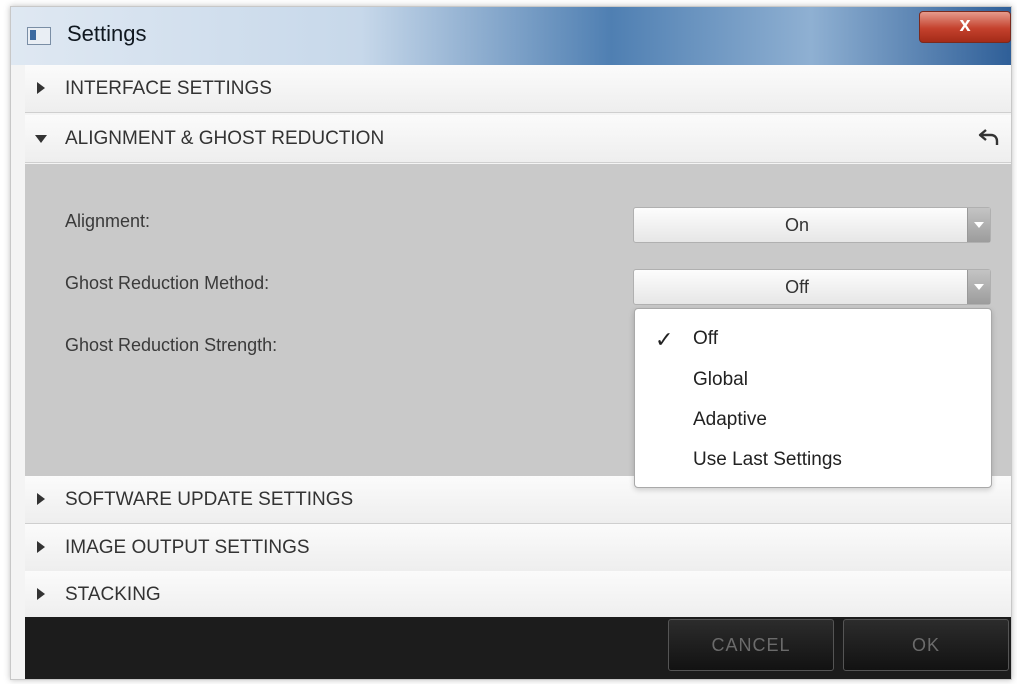 The height and width of the screenshot is (684, 1017). Describe the element at coordinates (730, 419) in the screenshot. I see `menu-item-label: Adaptive` at that location.